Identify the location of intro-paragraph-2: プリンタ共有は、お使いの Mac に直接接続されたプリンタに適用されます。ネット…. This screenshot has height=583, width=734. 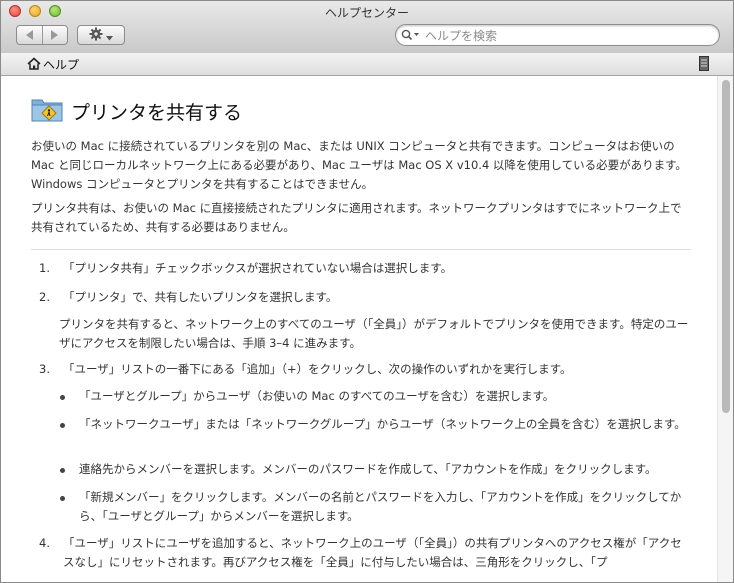
(356, 217).